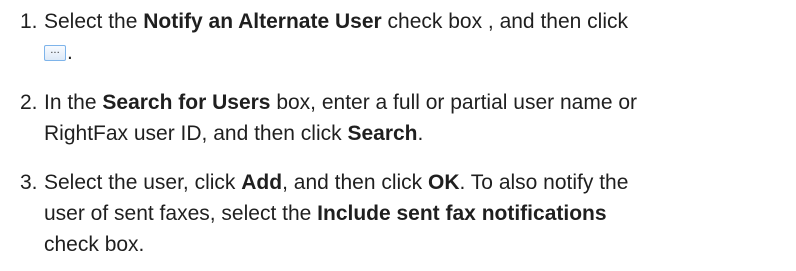 This screenshot has height=271, width=796. Describe the element at coordinates (504, 21) in the screenshot. I see `text: check box , and then click` at that location.